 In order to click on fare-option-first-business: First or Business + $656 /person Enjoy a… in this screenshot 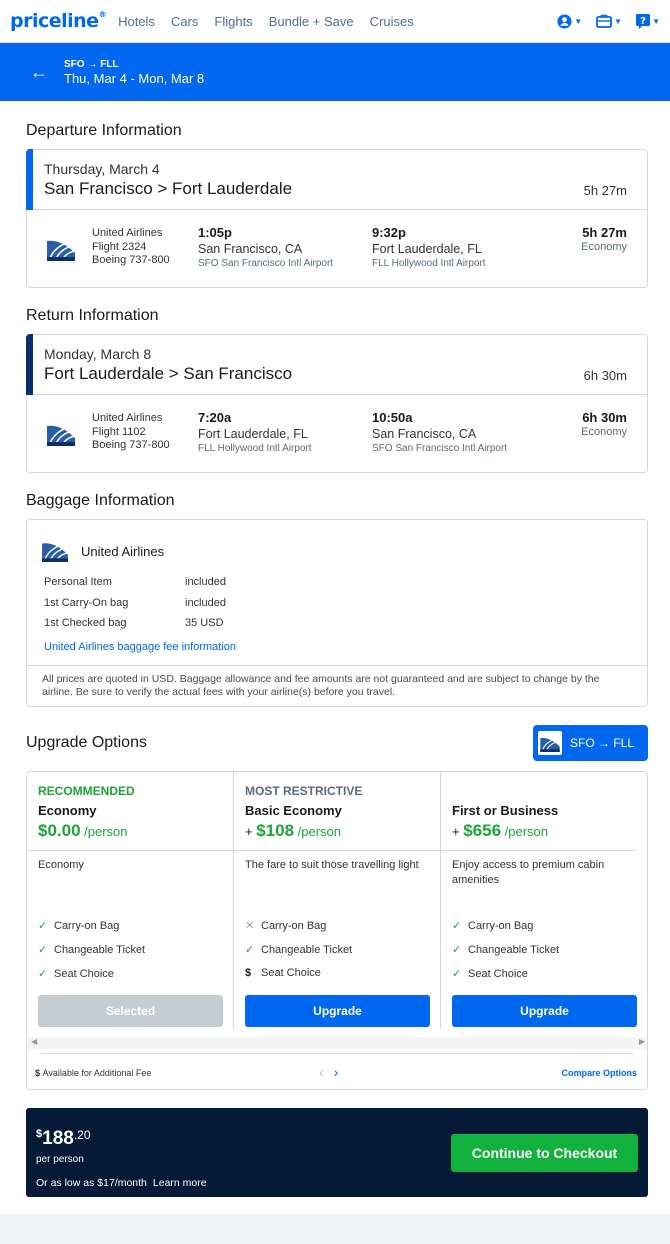, I will do `click(544, 904)`.